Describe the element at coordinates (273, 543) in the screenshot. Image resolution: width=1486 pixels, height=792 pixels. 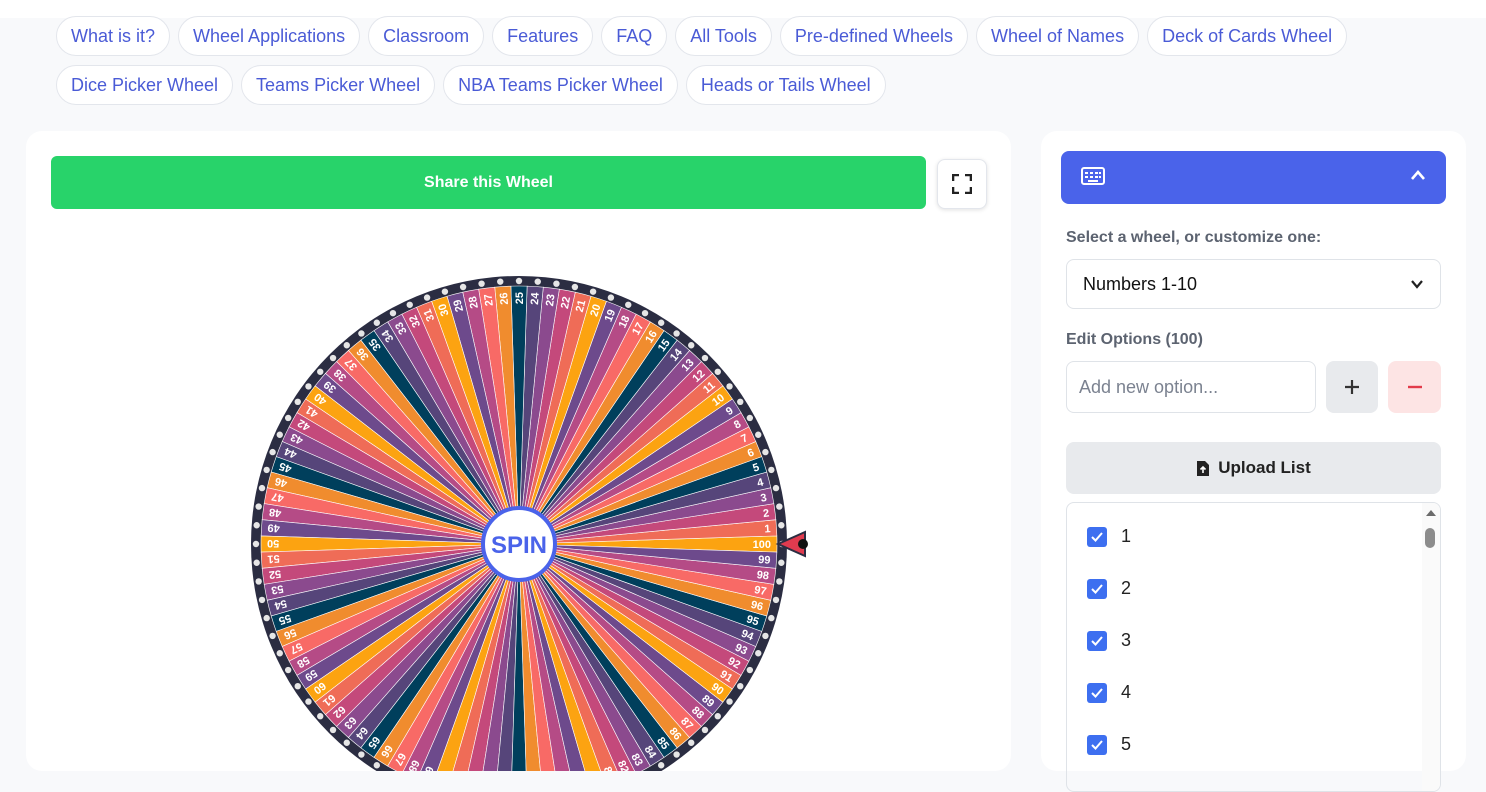
I see `wheel-segment-label: 50` at that location.